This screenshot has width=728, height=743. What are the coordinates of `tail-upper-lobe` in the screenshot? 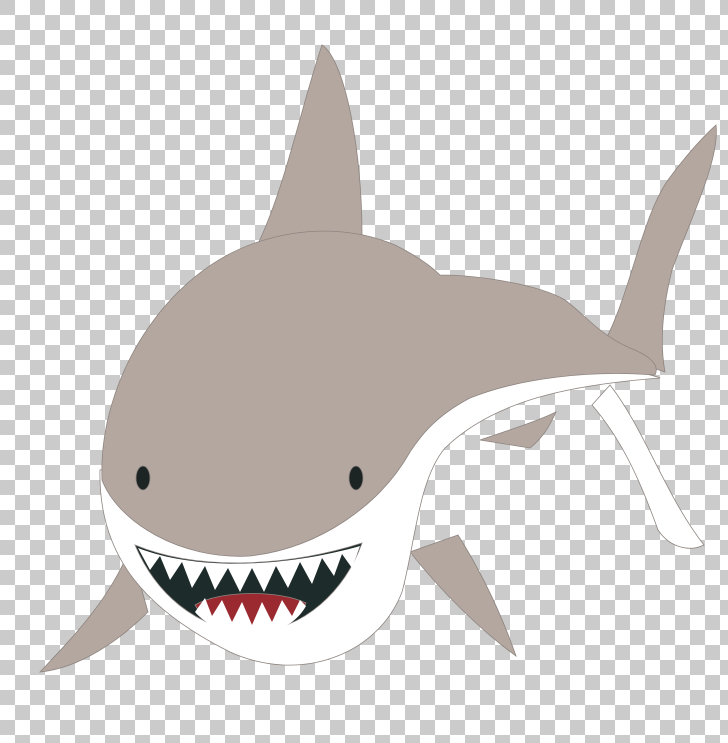 It's located at (658, 248).